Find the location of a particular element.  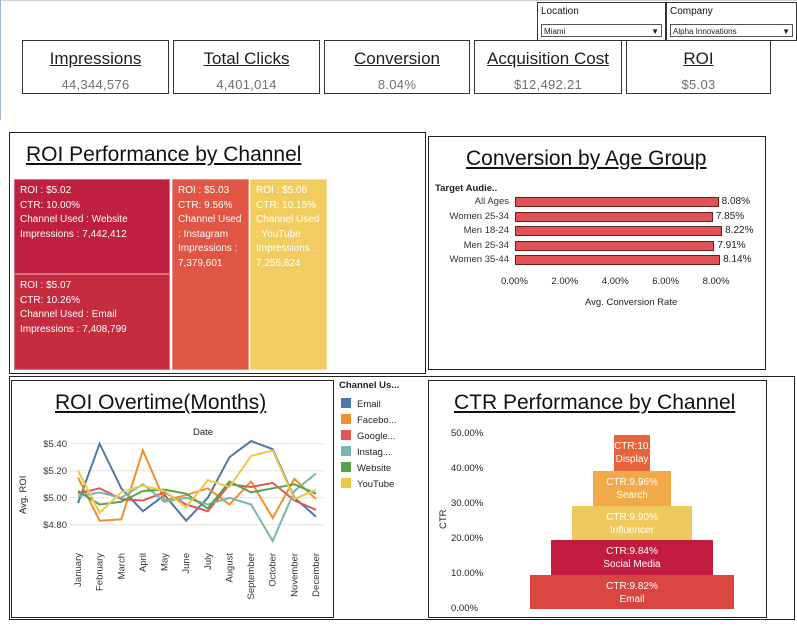

kpi-title: Impressions is located at coordinates (95, 58).